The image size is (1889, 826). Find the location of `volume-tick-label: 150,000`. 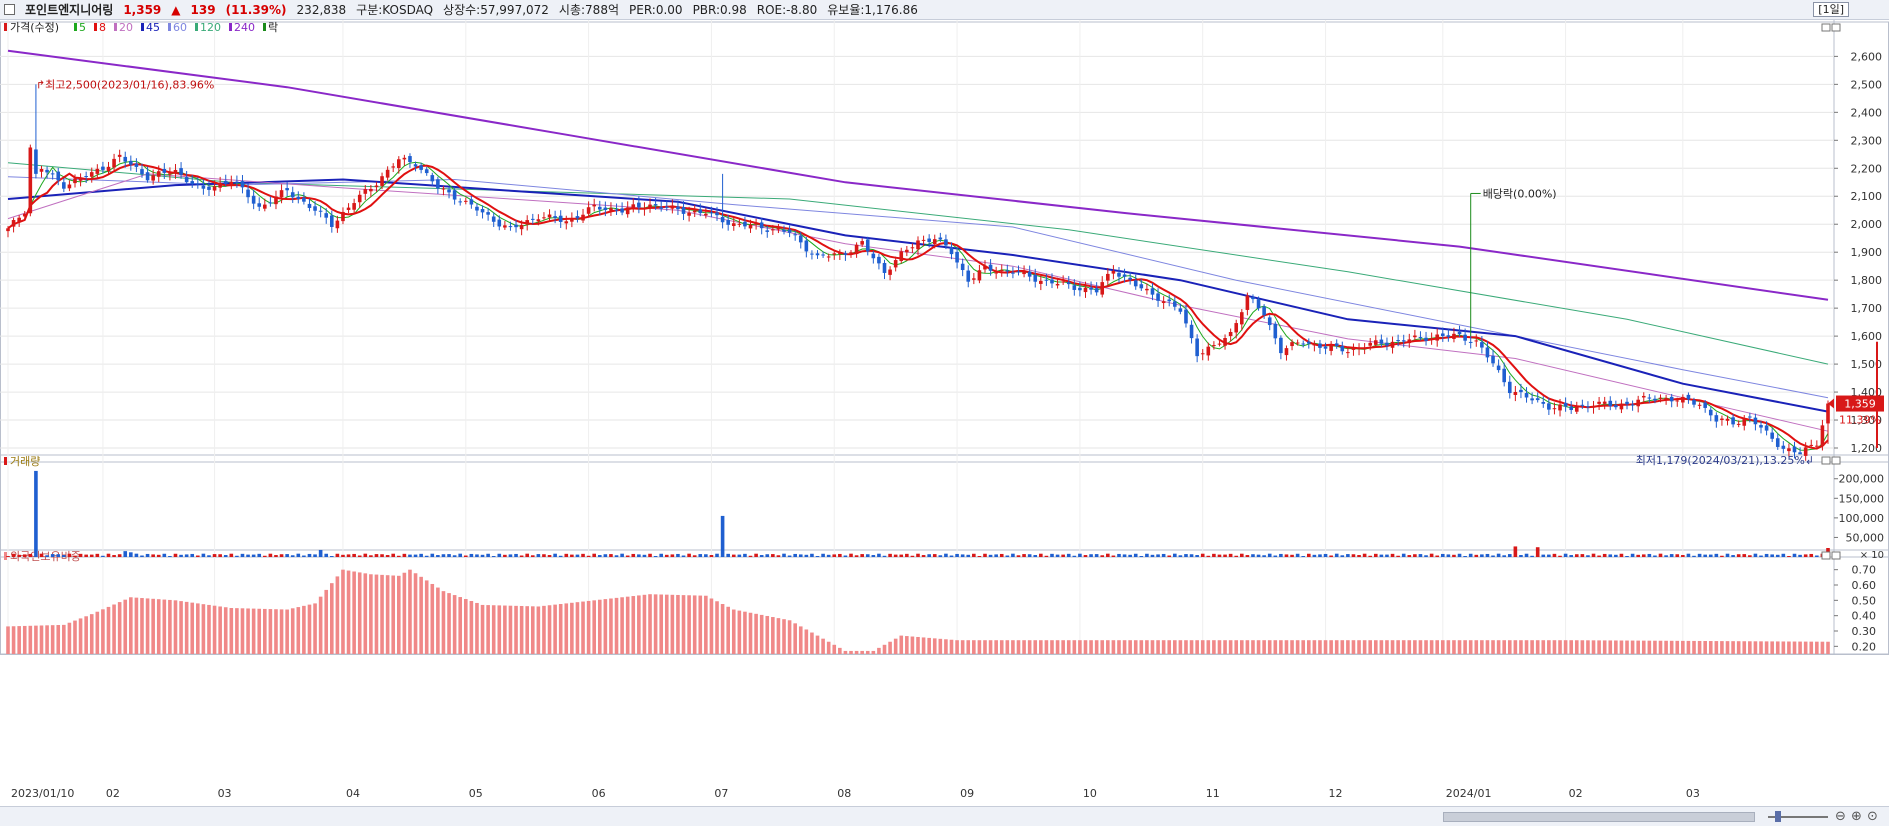

volume-tick-label: 150,000 is located at coordinates (1862, 498).